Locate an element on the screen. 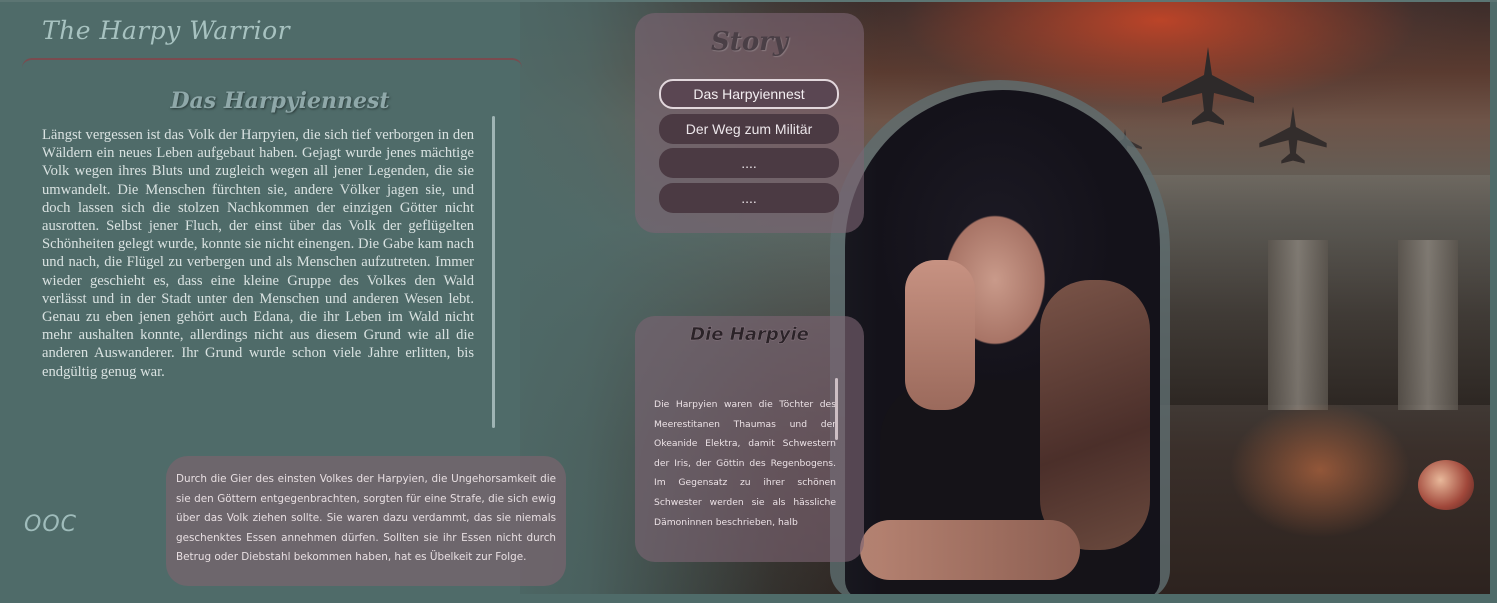  story-button-harpyiennest: Das Harpyiennest is located at coordinates (749, 94).